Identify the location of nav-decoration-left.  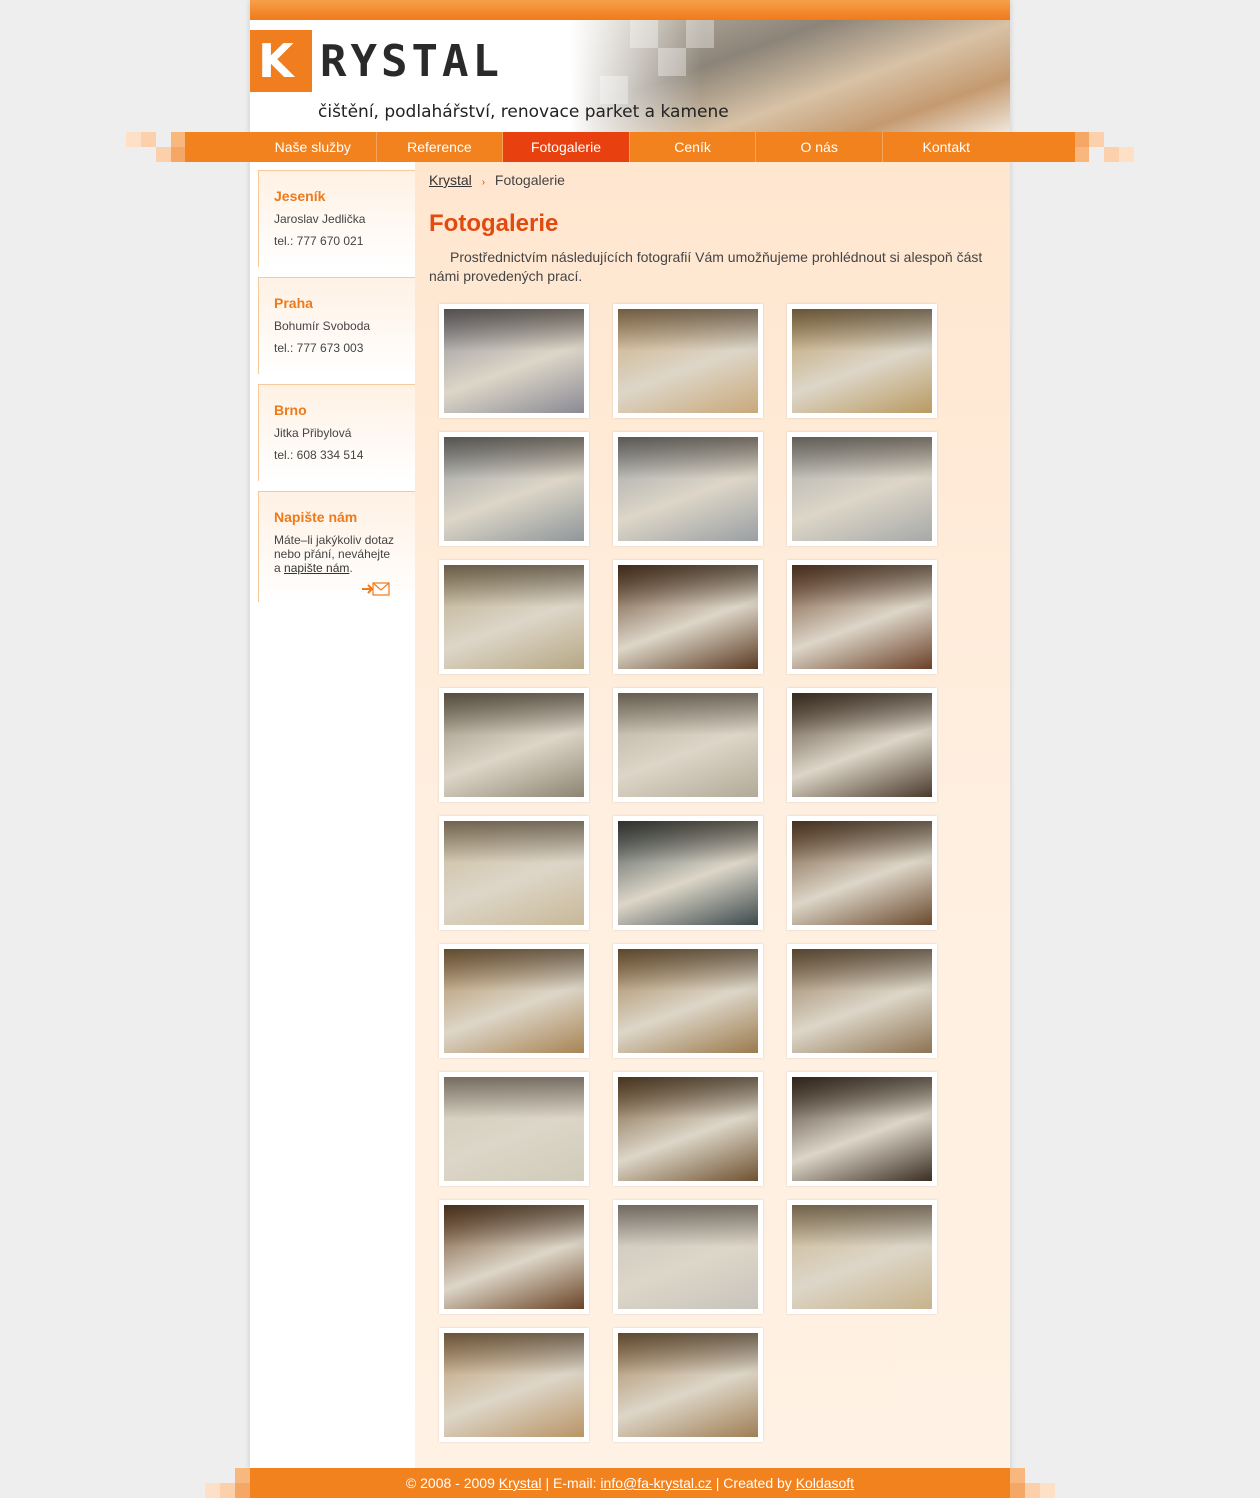
(156, 147).